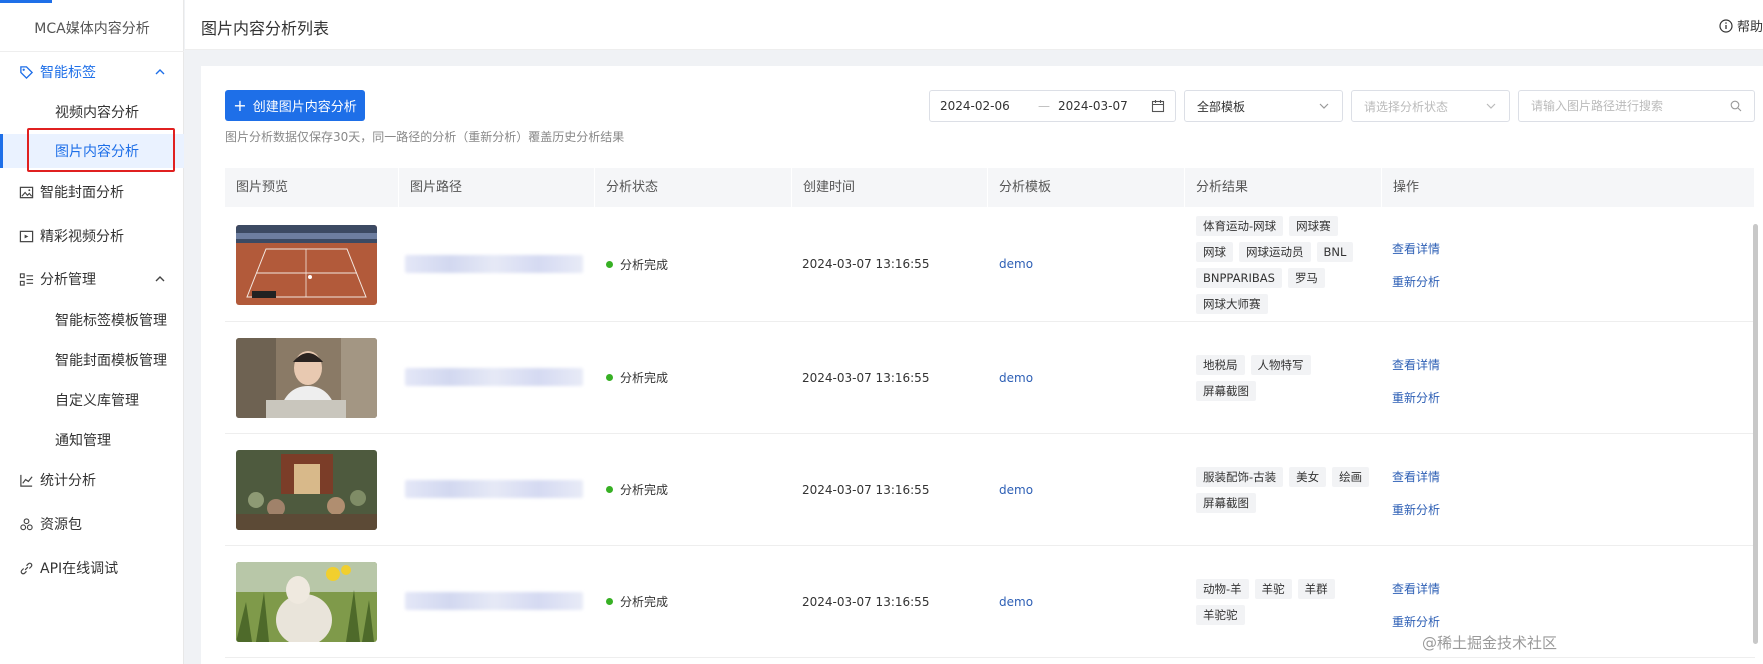 The height and width of the screenshot is (664, 1763). What do you see at coordinates (1273, 589) in the screenshot?
I see `result-tag: 羊驼` at bounding box center [1273, 589].